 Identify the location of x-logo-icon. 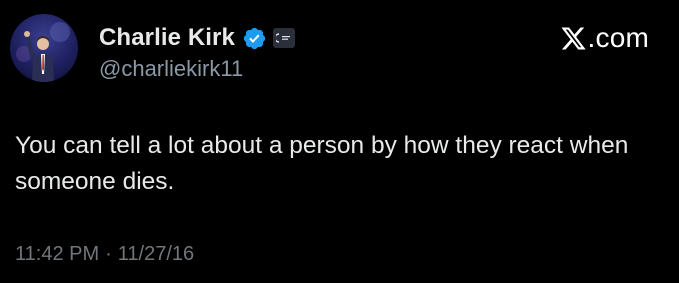
(573, 38).